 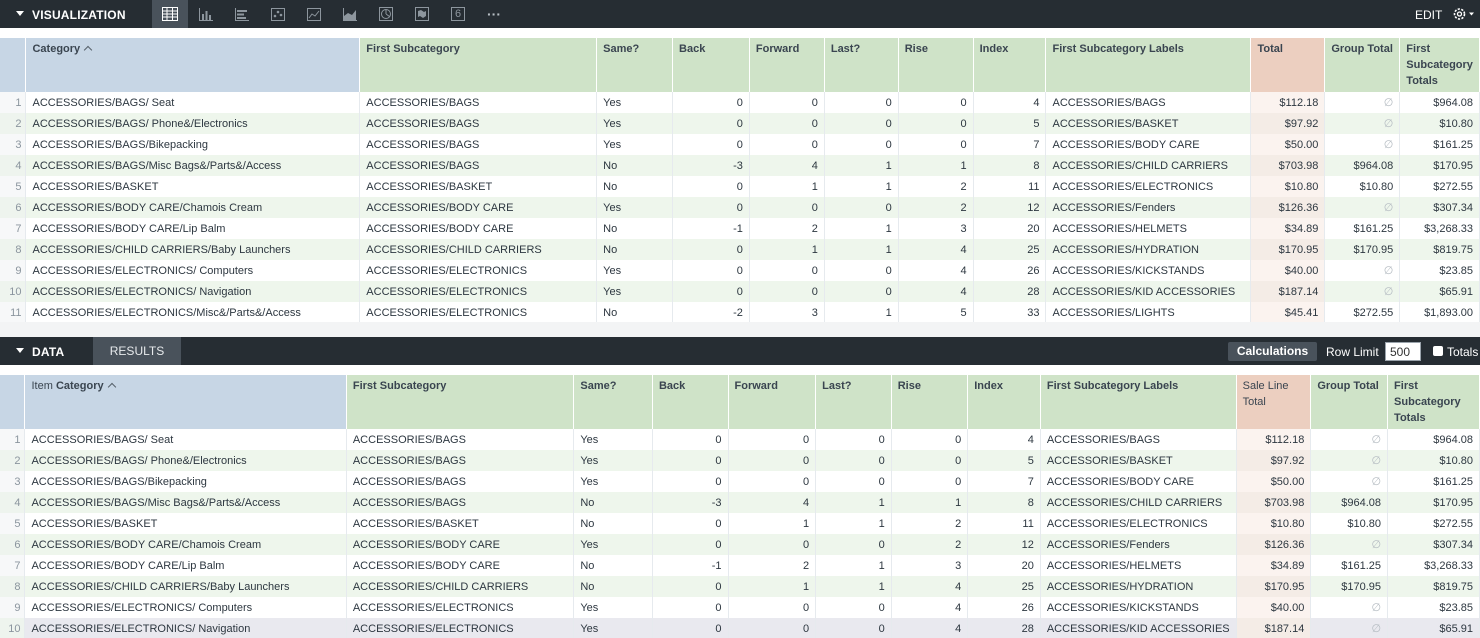 I want to click on collapse-visualization-caret-icon, so click(x=20, y=13).